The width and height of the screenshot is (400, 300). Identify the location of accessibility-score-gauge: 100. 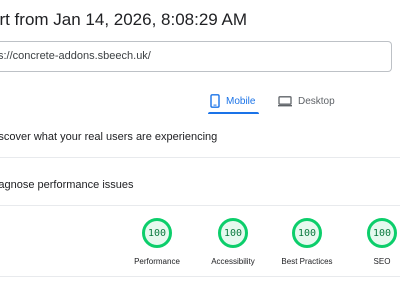
(233, 233).